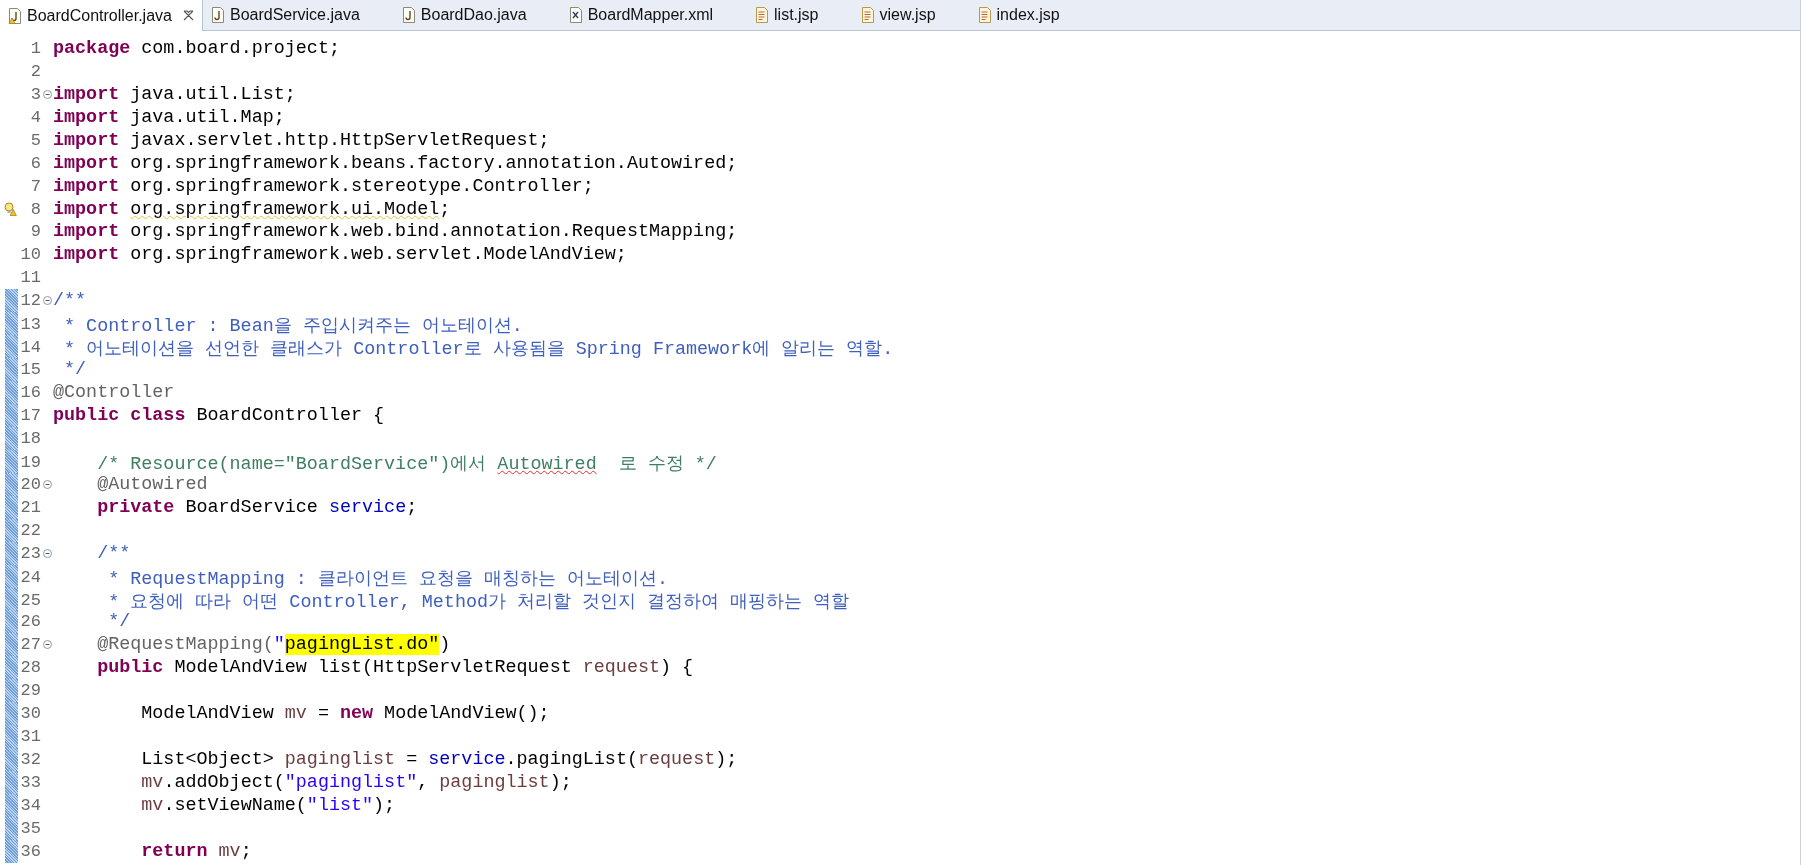  I want to click on code-line: * RequestMapping : 클라이언트 요청을 매칭하는 어노테이션., so click(388, 578).